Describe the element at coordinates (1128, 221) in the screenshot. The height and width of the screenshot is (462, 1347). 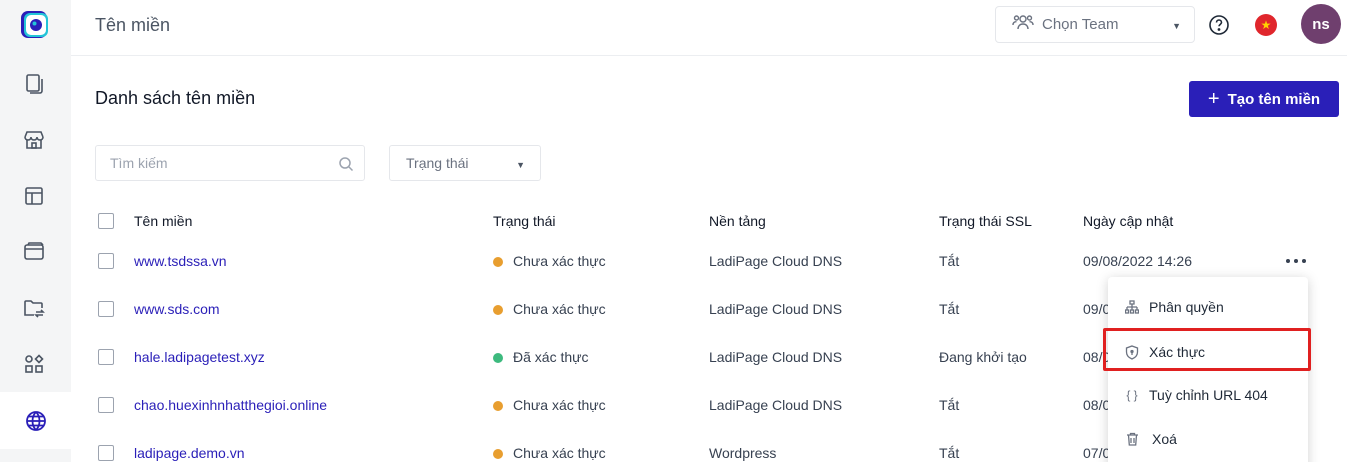
I see `column-header-updated: Ngày cập nhật` at that location.